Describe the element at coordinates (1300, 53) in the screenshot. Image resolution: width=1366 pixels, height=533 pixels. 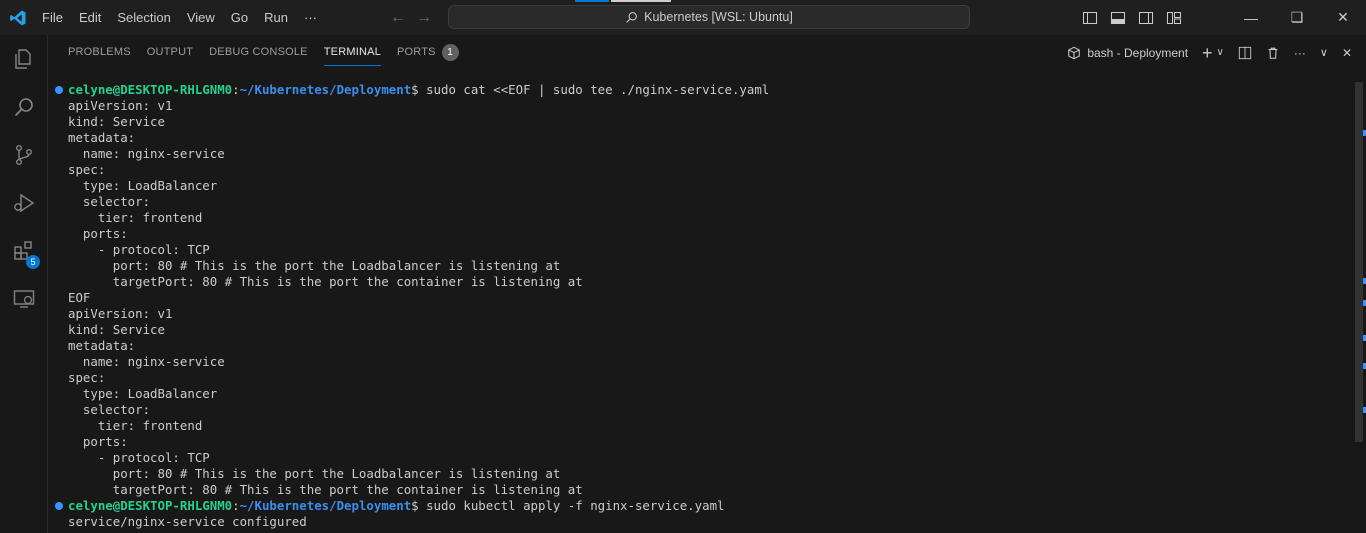
I see `more-actions-icon: ···` at that location.